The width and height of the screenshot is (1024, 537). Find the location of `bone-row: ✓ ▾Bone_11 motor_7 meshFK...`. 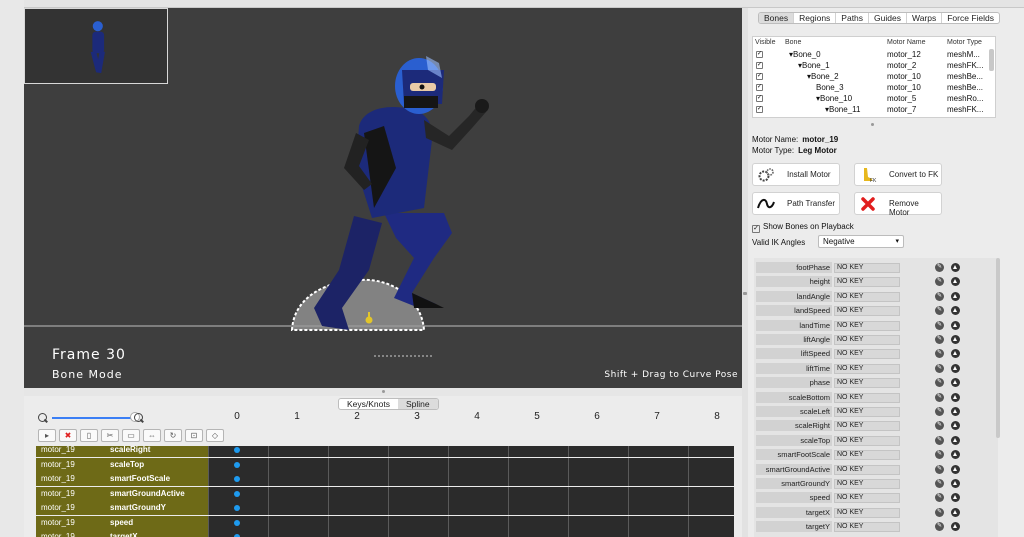

bone-row: ✓ ▾Bone_11 motor_7 meshFK... is located at coordinates (871, 109).